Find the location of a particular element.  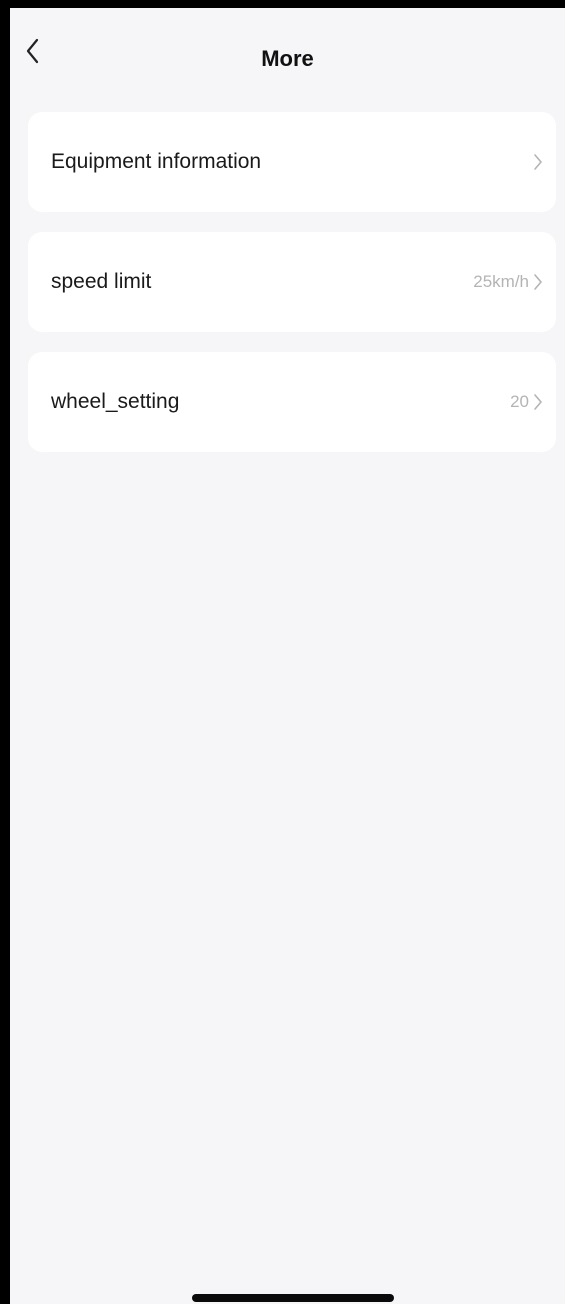

item-right is located at coordinates (536, 162).